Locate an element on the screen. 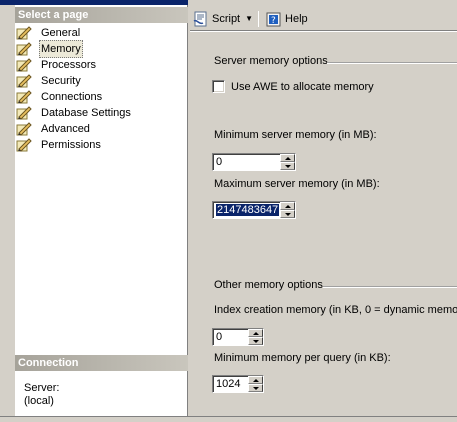 The height and width of the screenshot is (422, 457). min-memory-per-query-field: 1024 is located at coordinates (230, 384).